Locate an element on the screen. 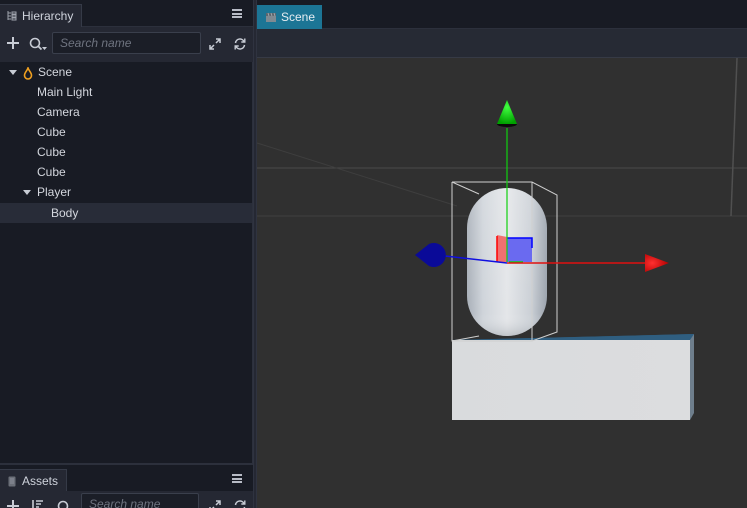 This screenshot has height=508, width=747. tree-item-main-light: Main Light is located at coordinates (126, 92).